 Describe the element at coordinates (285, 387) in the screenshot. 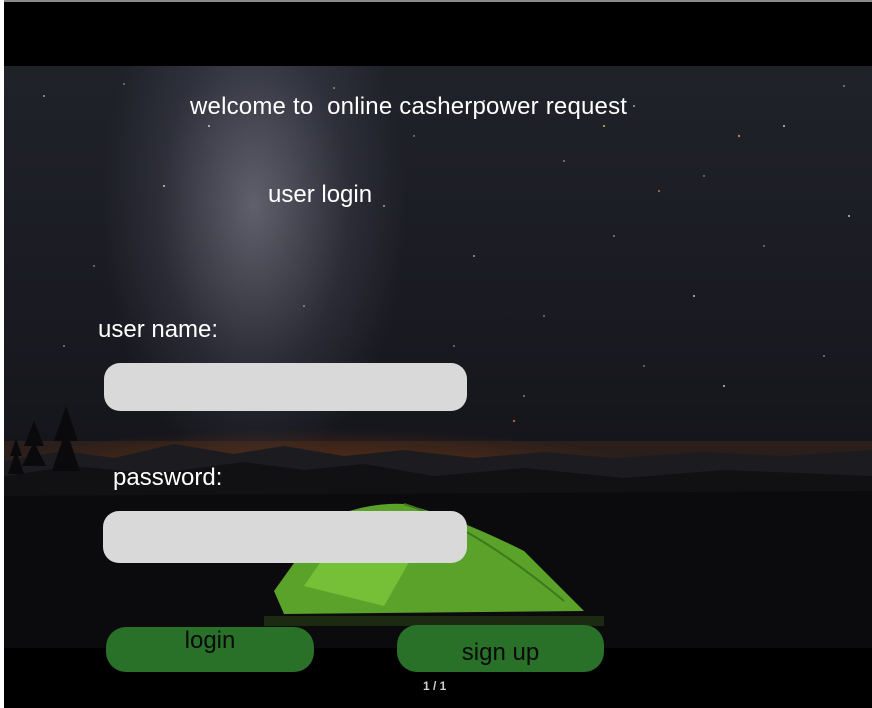

I see `username-input` at that location.